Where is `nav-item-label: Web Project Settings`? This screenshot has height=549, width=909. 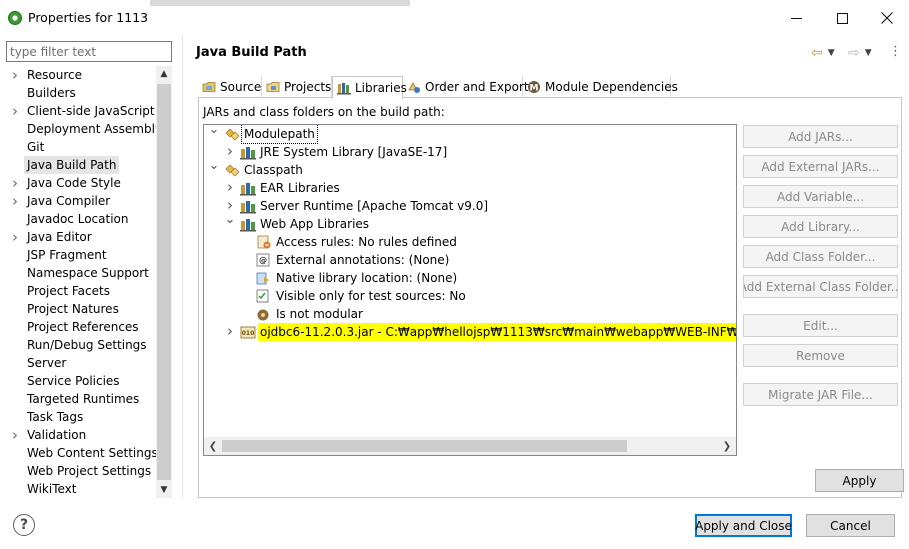
nav-item-label: Web Project Settings is located at coordinates (89, 471).